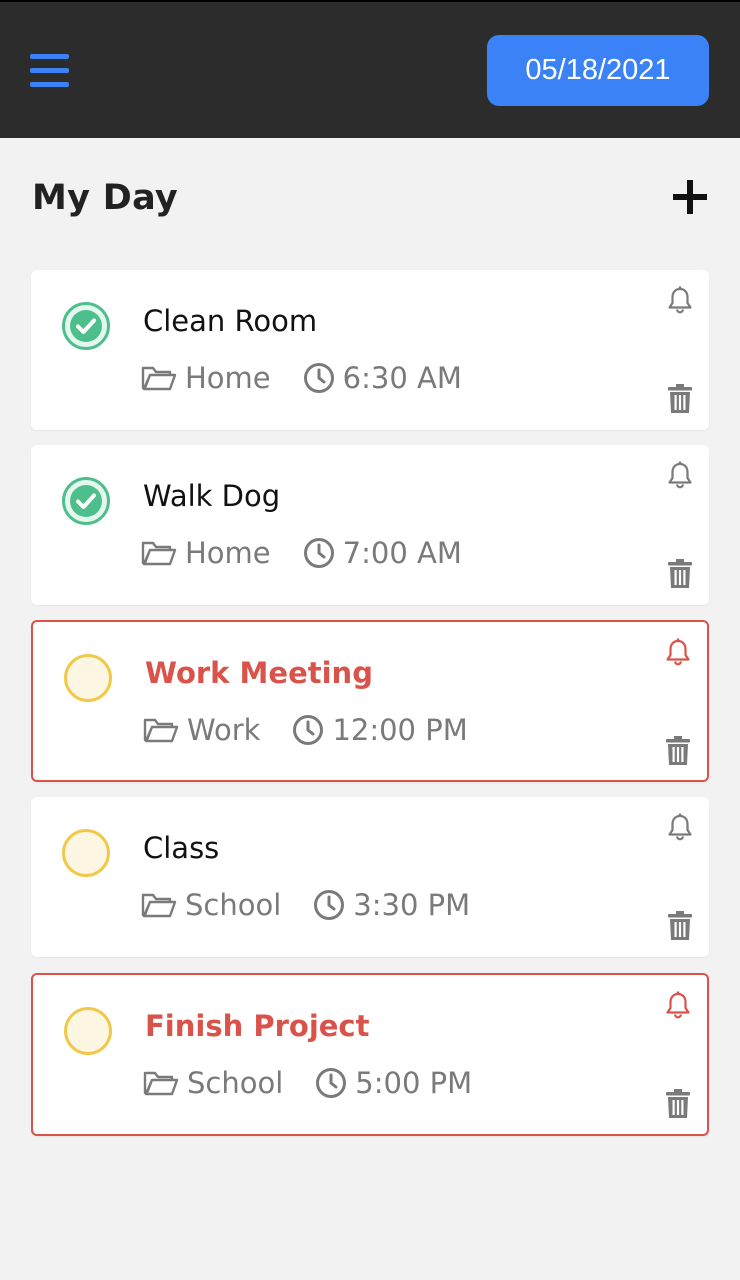  Describe the element at coordinates (301, 378) in the screenshot. I see `task-meta: Home 6:30 AM` at that location.